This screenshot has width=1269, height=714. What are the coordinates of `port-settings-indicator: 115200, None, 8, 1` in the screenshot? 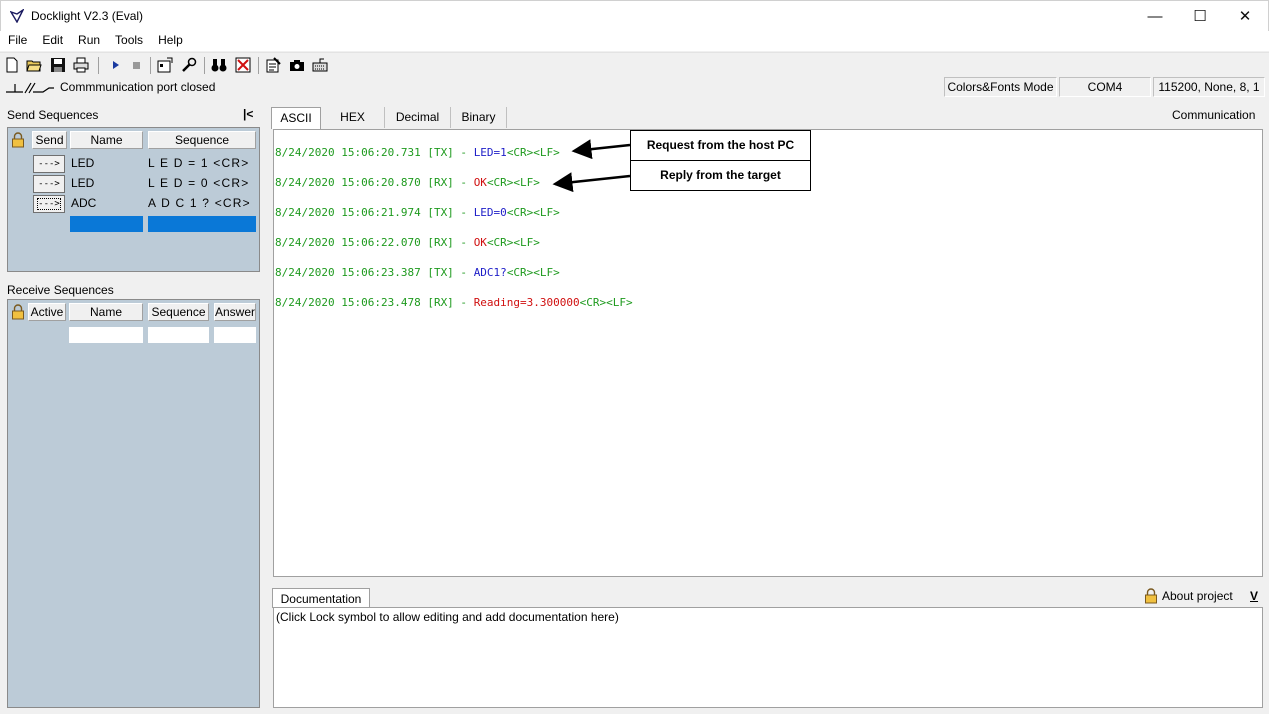 It's located at (1209, 87).